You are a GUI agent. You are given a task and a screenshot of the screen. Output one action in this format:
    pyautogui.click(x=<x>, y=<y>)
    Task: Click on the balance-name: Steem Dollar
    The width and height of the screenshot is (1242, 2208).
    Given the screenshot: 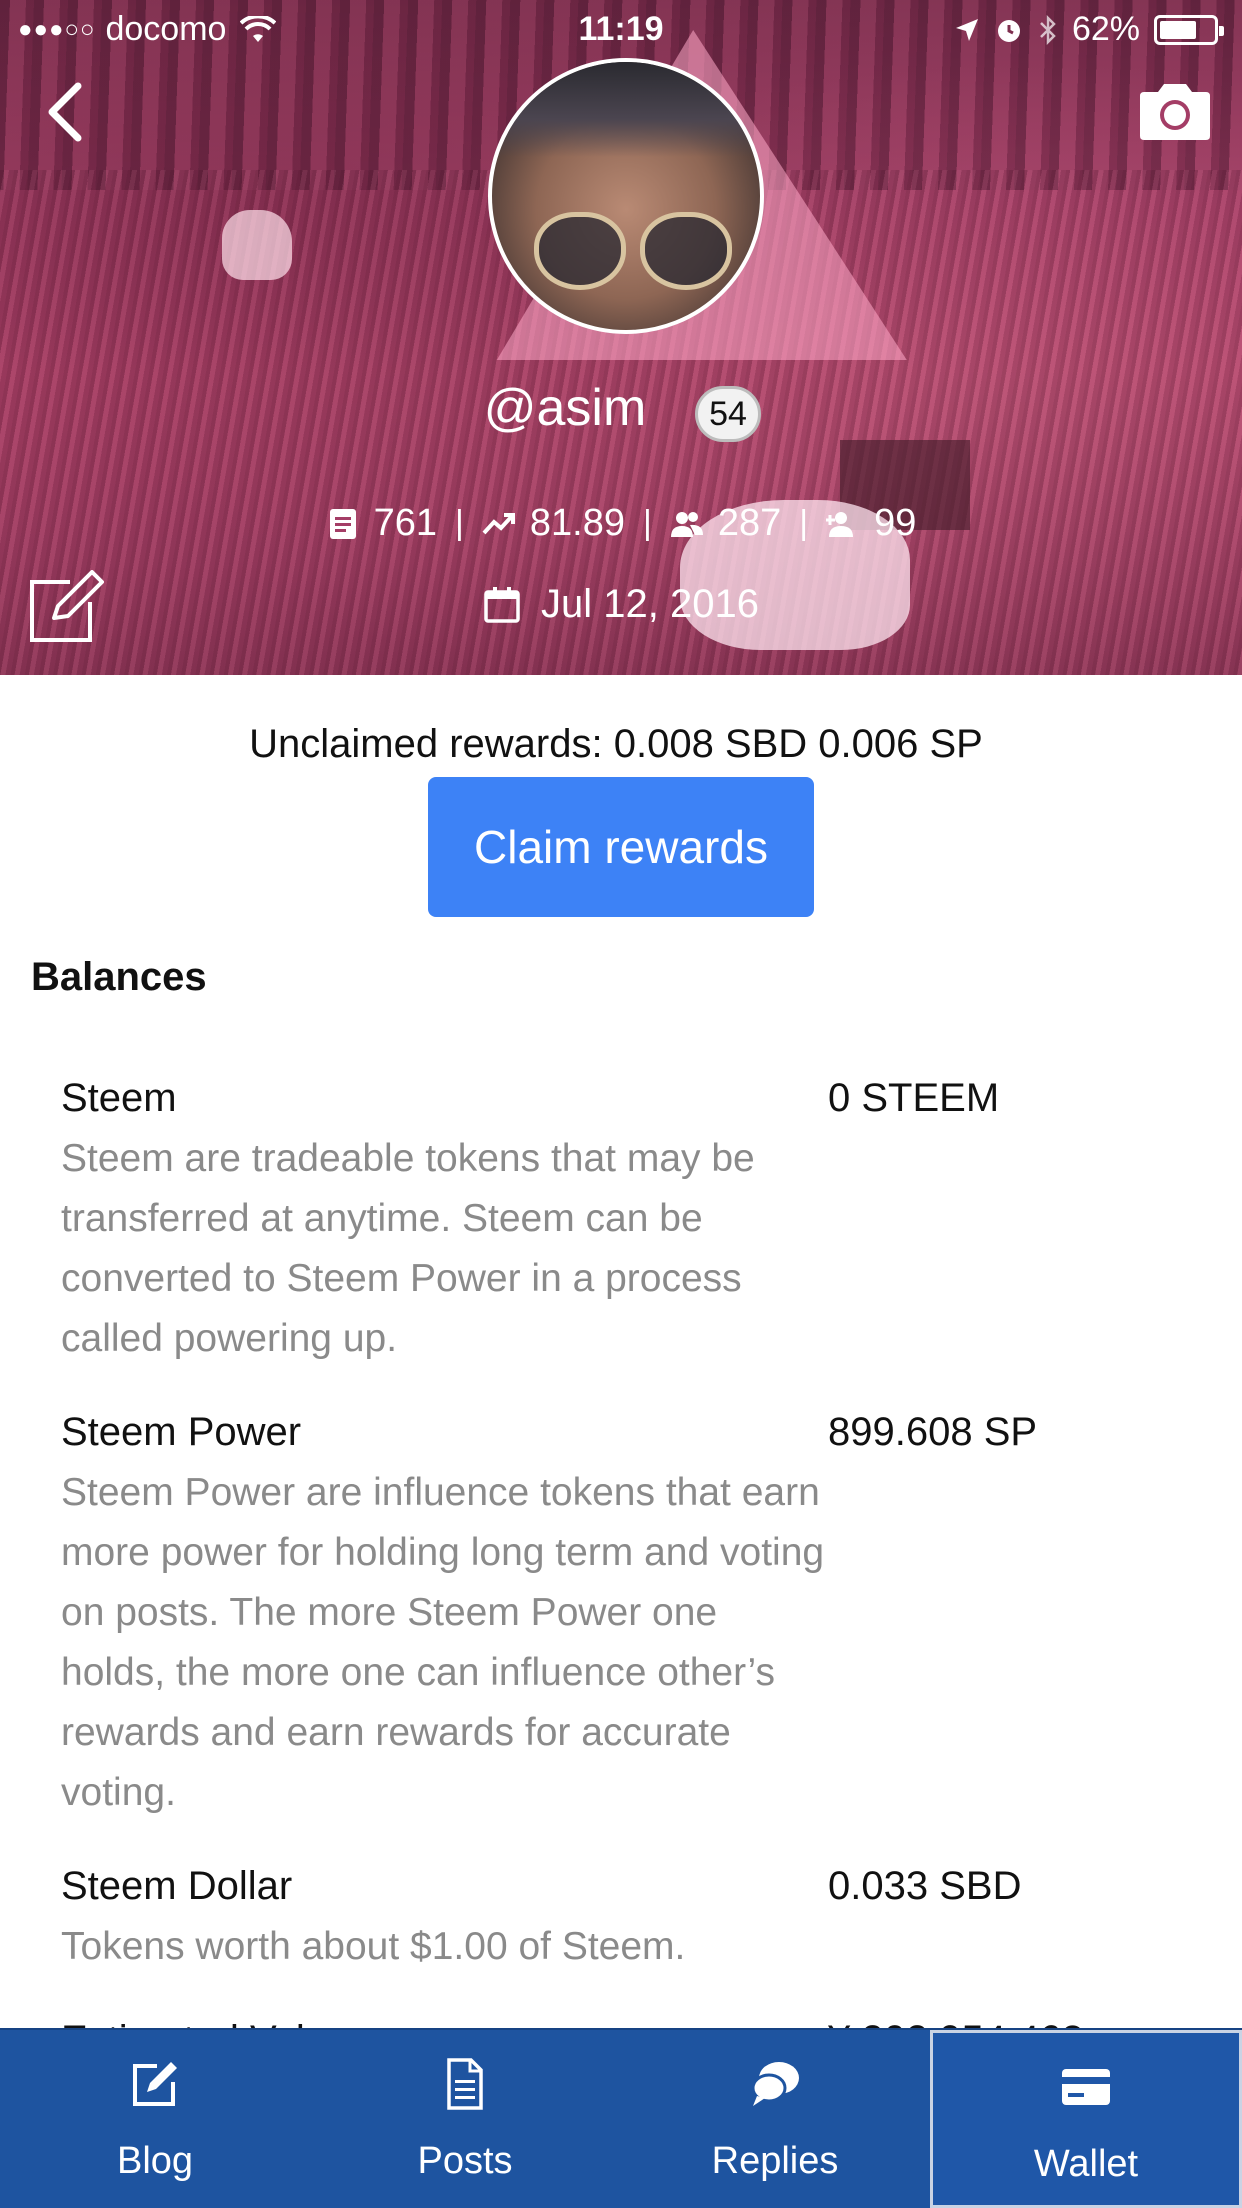 What is the action you would take?
    pyautogui.click(x=177, y=1886)
    